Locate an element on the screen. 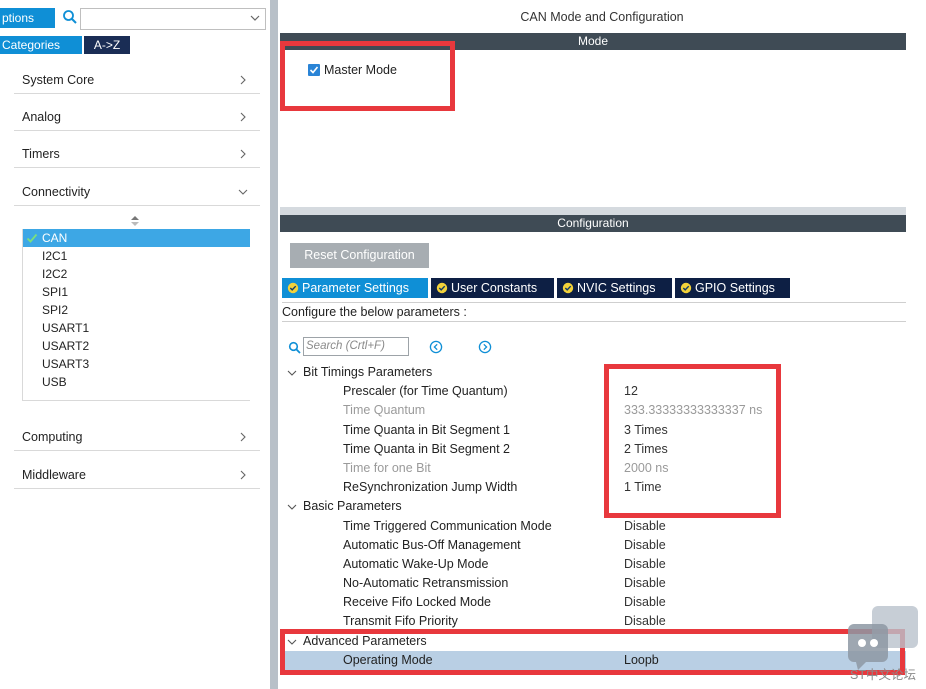 The image size is (926, 689). param-row-prescaler: Prescaler (for Time Quantum) 12 is located at coordinates (602, 391).